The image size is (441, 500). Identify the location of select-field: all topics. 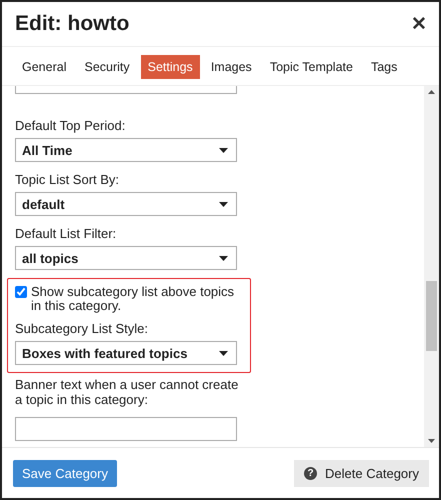
(126, 258).